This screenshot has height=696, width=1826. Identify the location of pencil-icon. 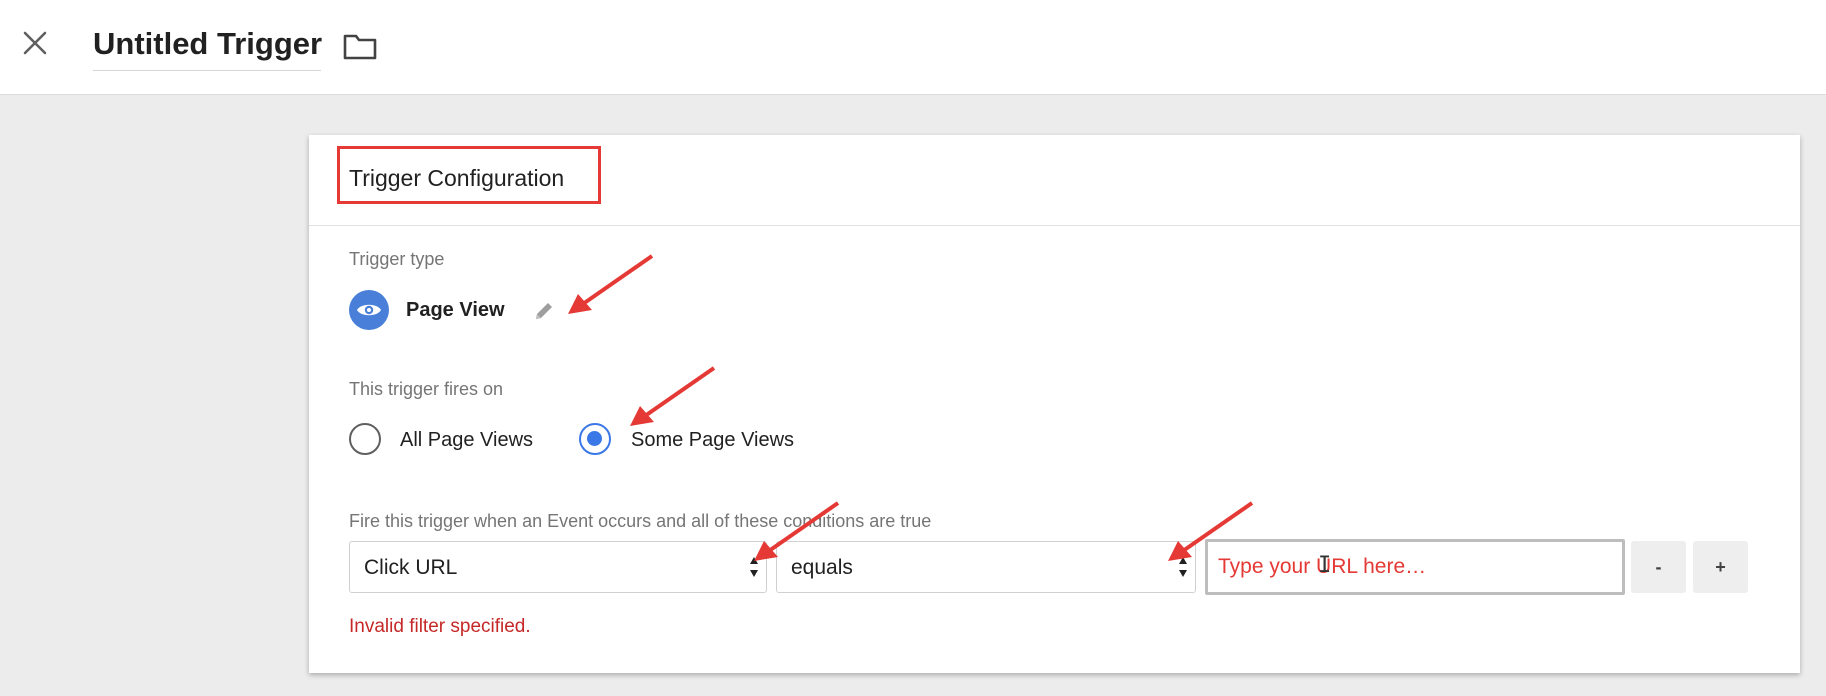
(544, 311).